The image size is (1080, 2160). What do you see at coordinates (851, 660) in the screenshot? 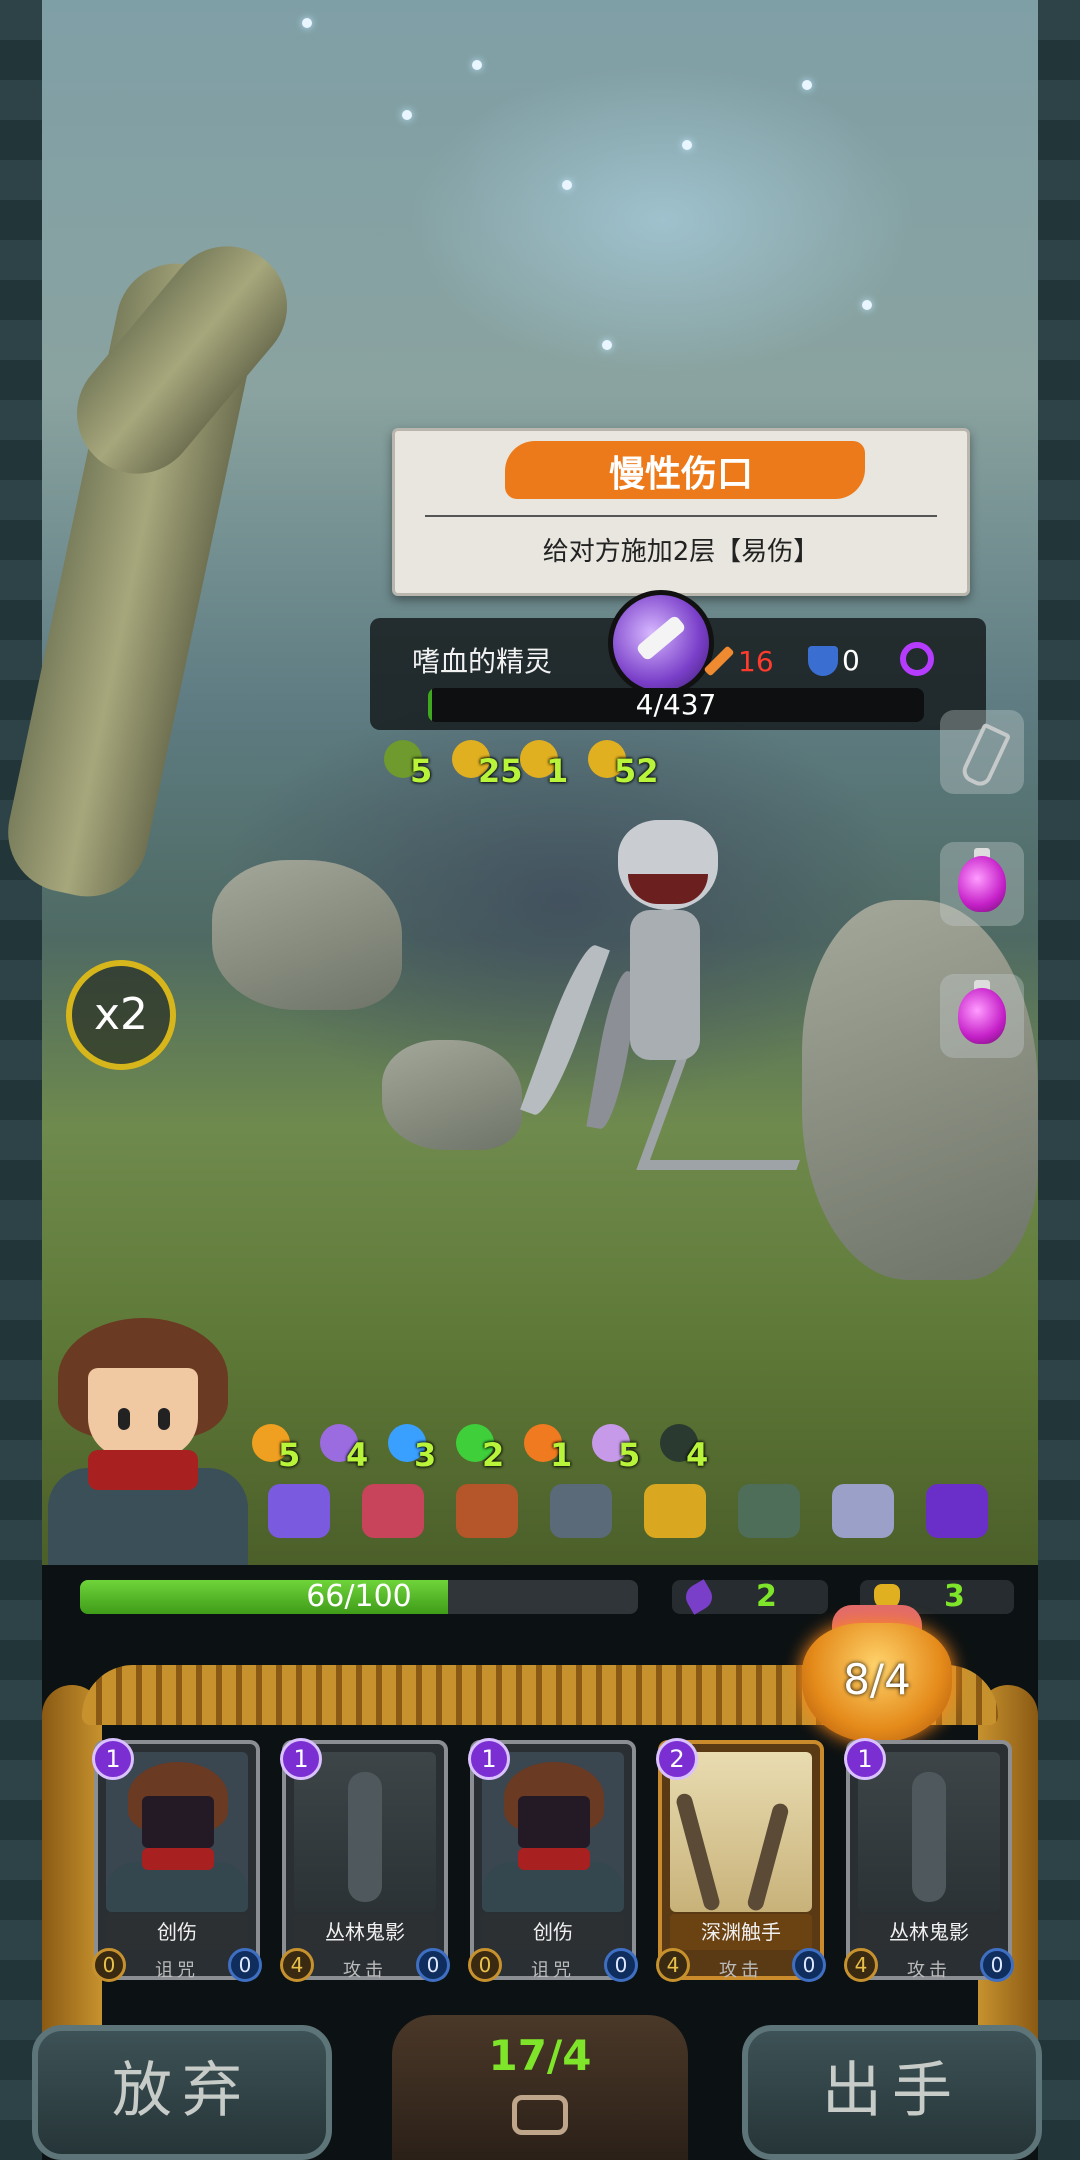
I see `enemy-defense-value: 0` at bounding box center [851, 660].